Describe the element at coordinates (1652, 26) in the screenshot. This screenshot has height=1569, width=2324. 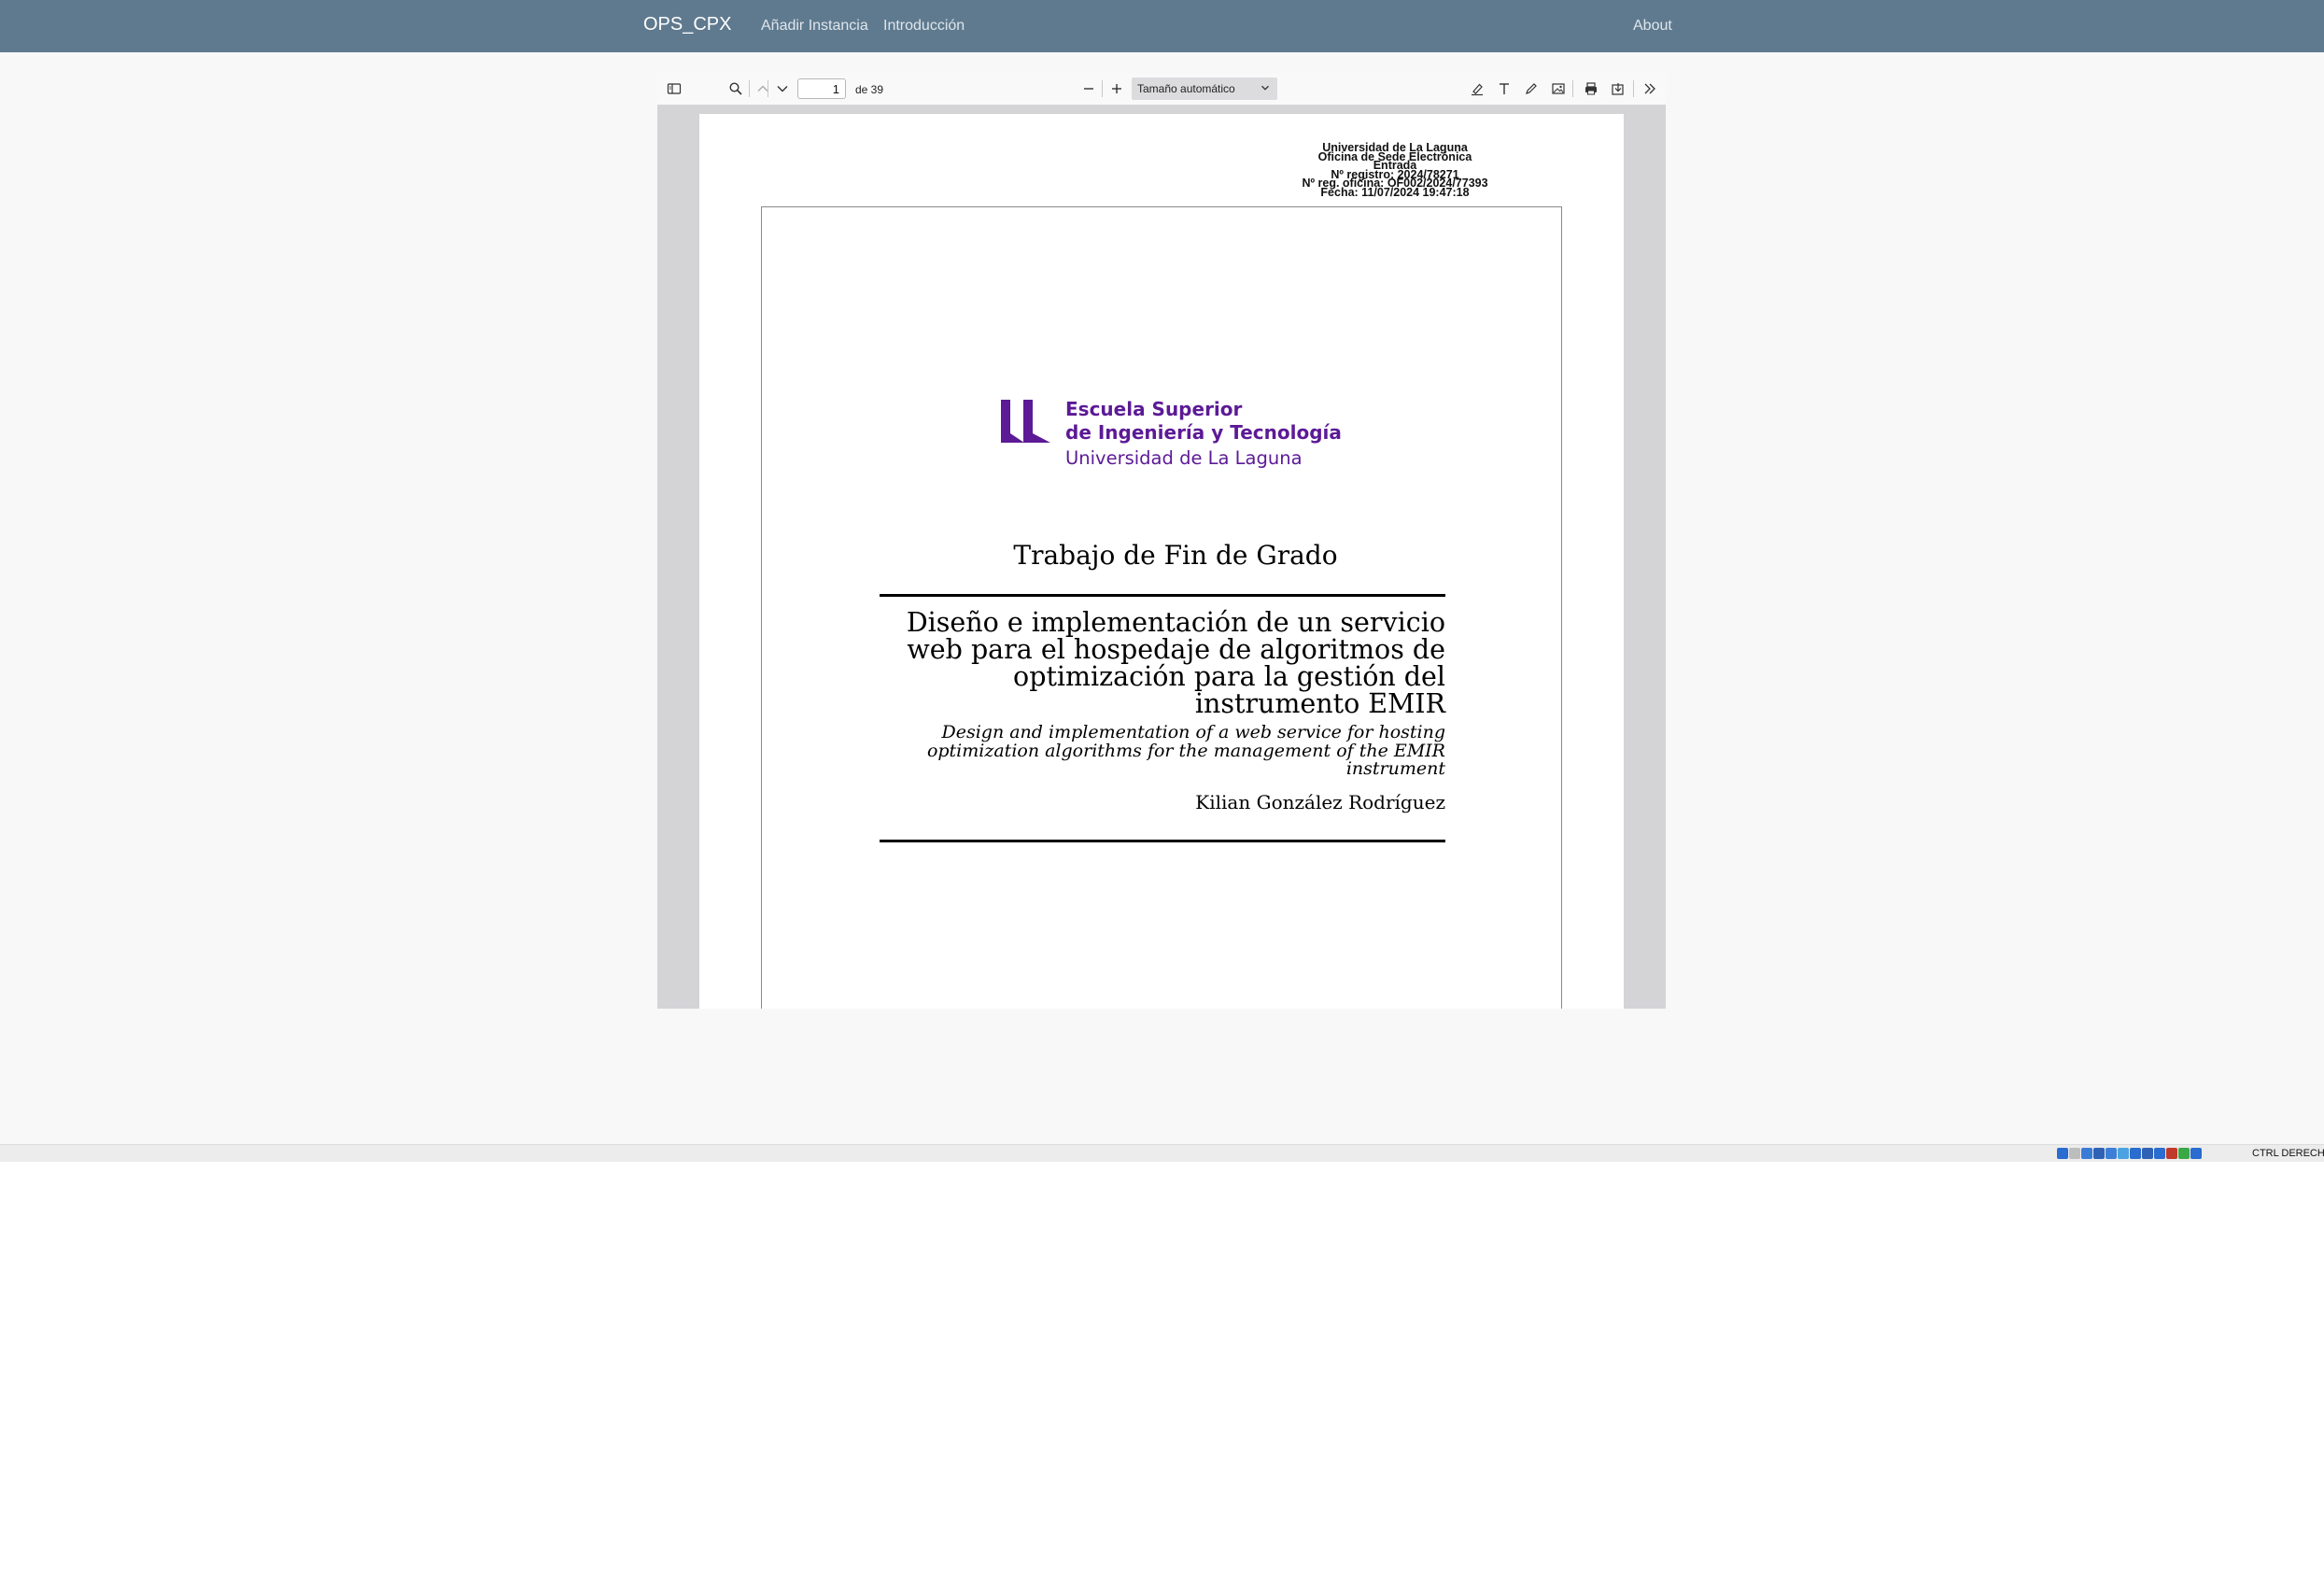
I see `nav-about-link: About` at that location.